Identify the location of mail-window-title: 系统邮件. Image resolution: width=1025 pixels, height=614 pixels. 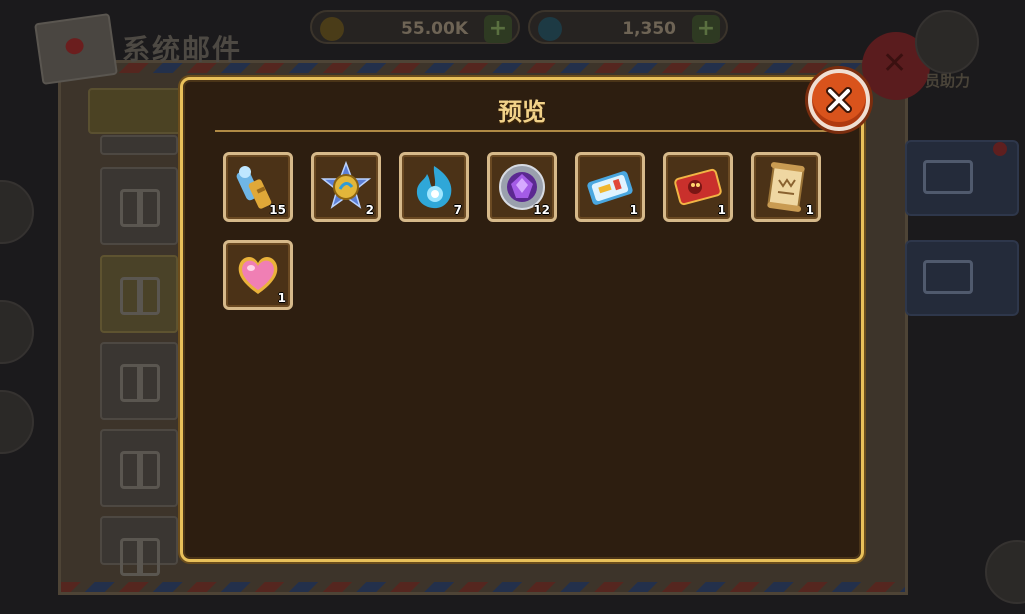
(182, 49).